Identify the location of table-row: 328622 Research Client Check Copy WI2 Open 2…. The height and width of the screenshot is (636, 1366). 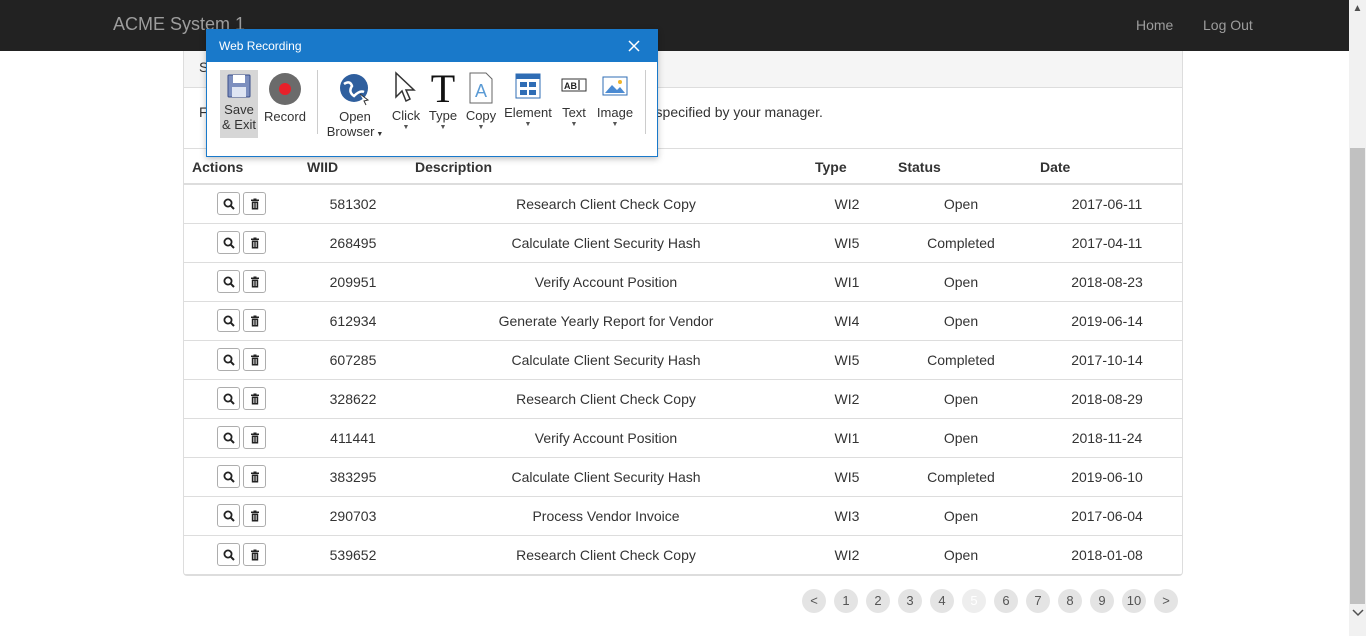
(683, 399).